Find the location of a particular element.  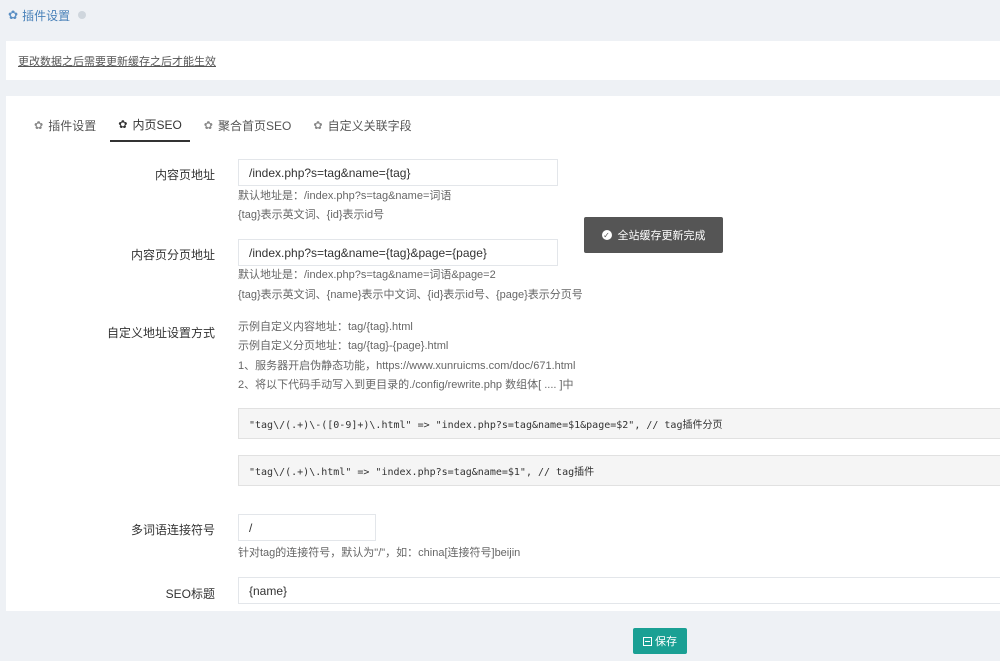

check-circle-icon: ✓ is located at coordinates (606, 235).